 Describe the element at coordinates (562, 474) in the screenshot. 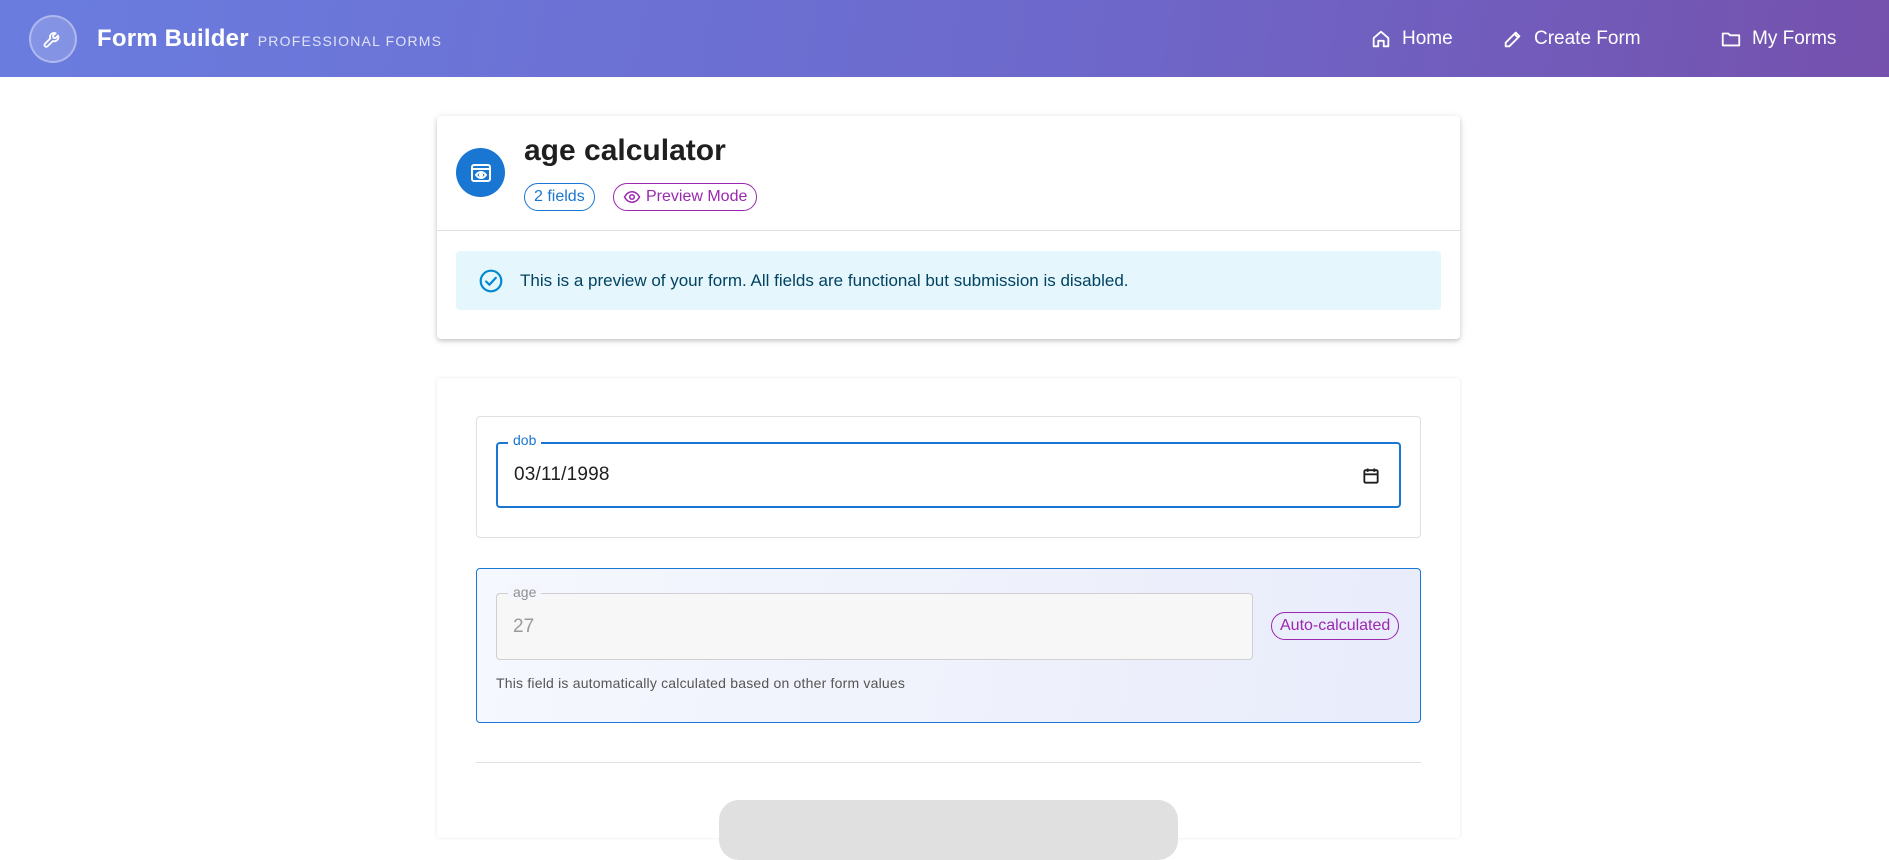

I see `dob-value: 03/11/1998` at that location.